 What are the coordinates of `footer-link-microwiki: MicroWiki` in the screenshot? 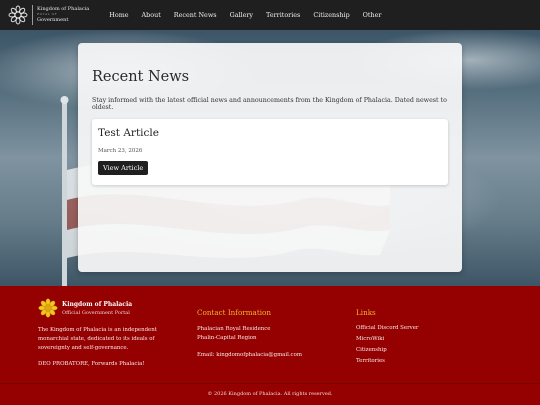 It's located at (431, 339).